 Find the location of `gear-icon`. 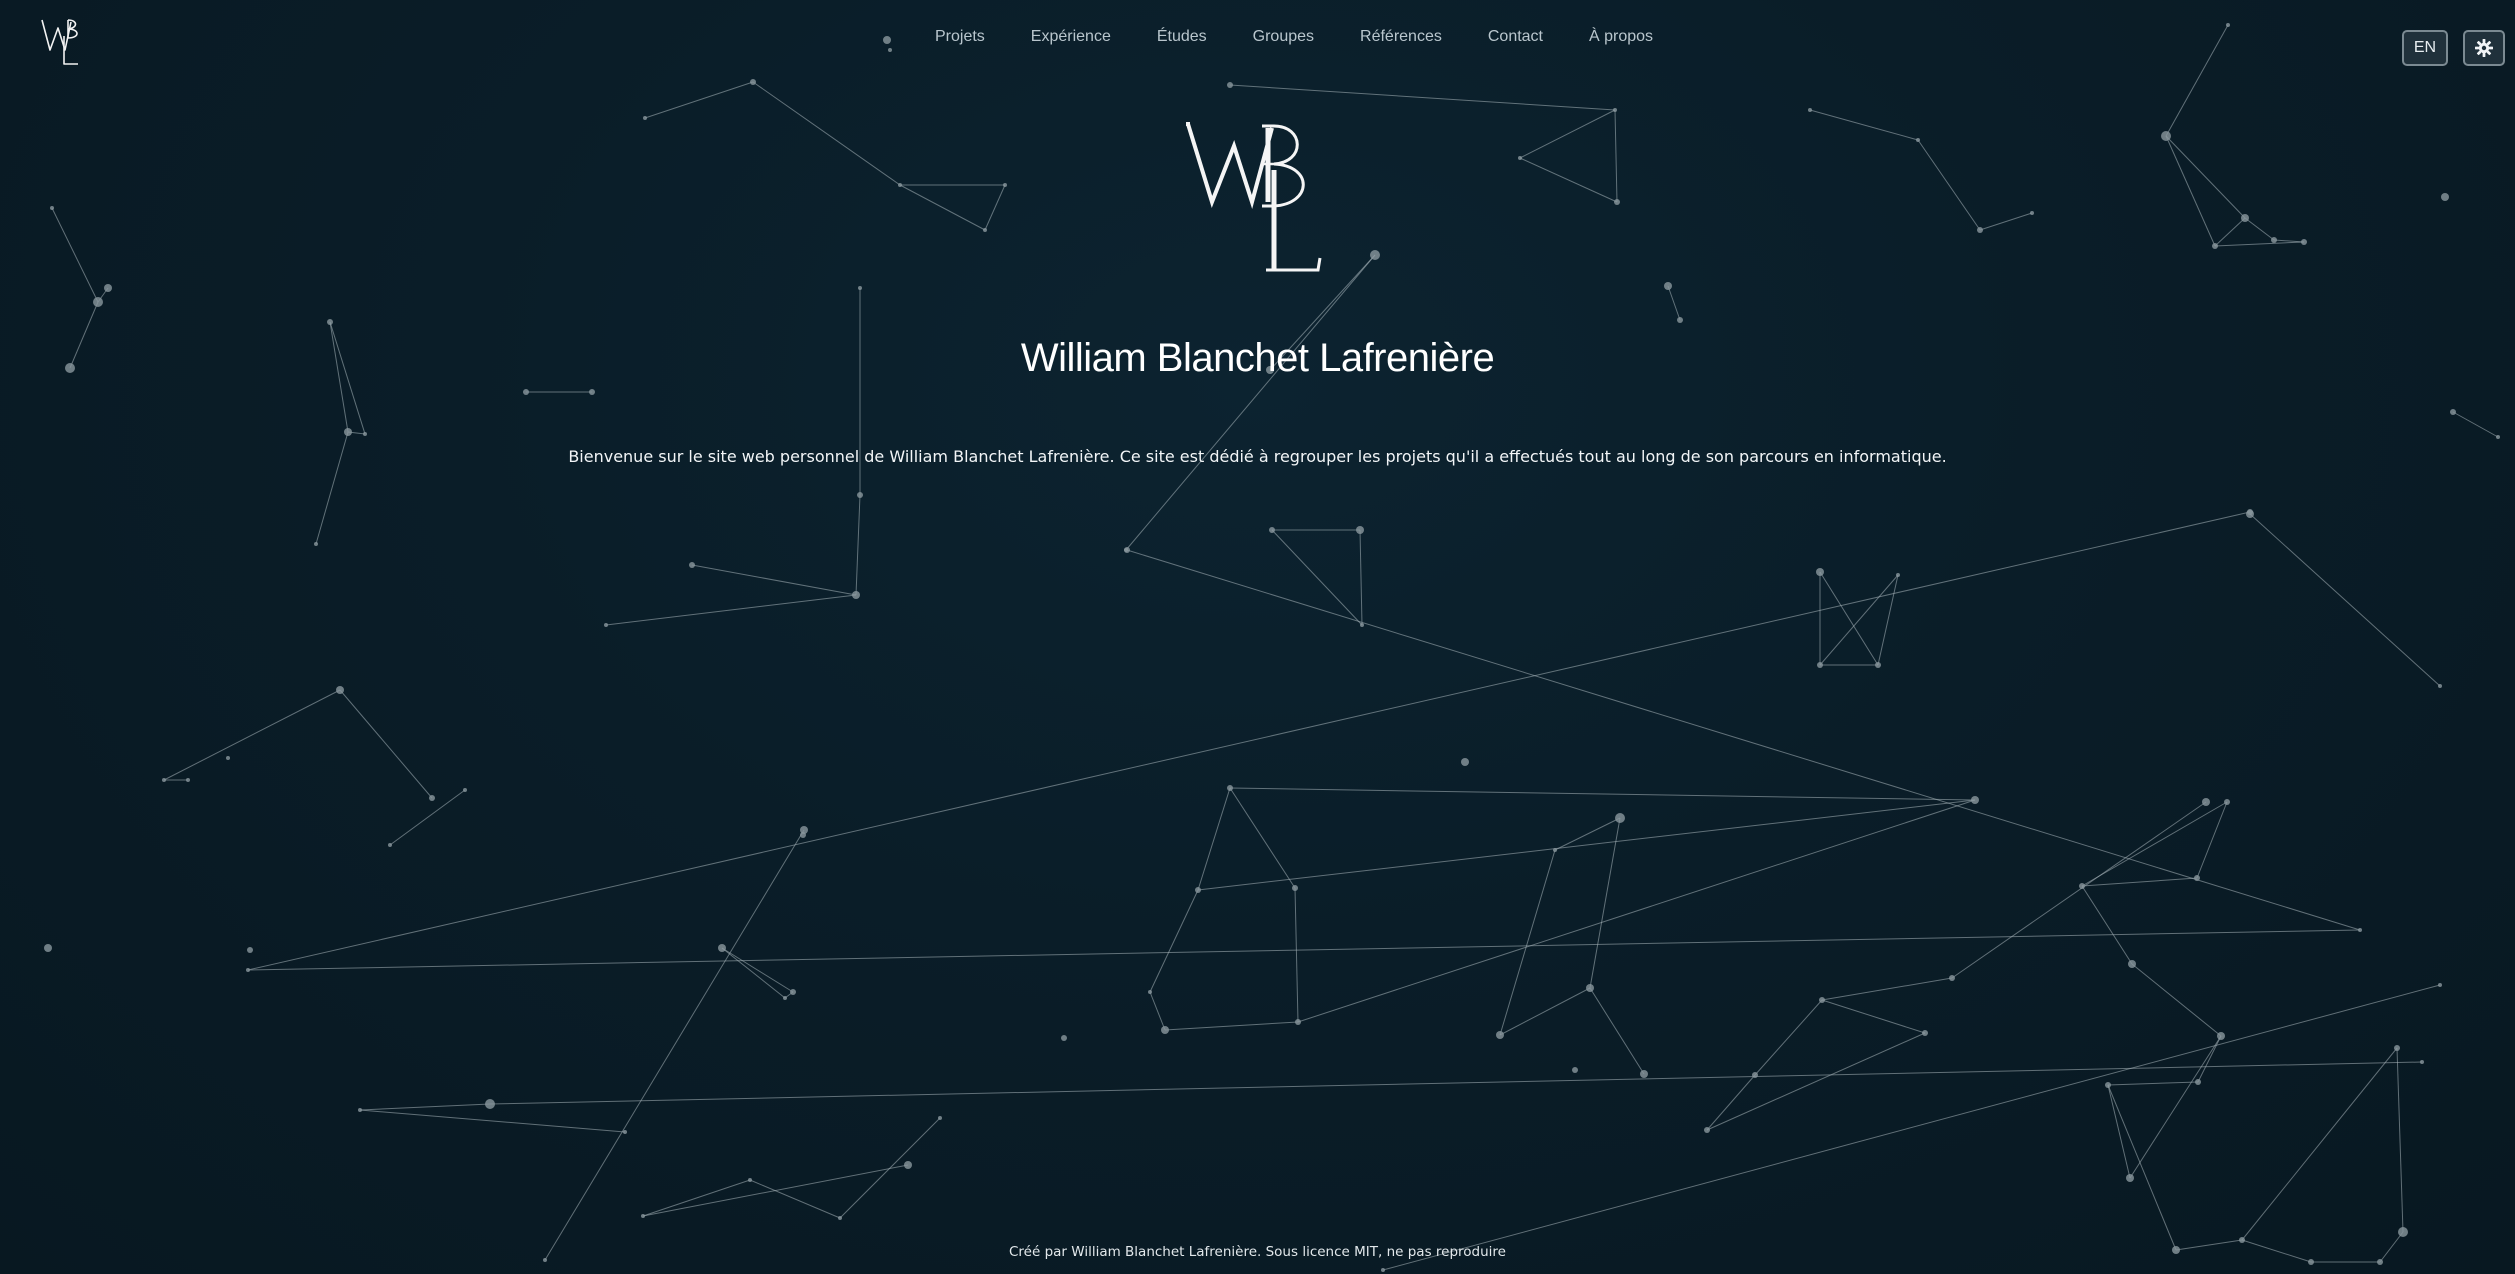

gear-icon is located at coordinates (2484, 48).